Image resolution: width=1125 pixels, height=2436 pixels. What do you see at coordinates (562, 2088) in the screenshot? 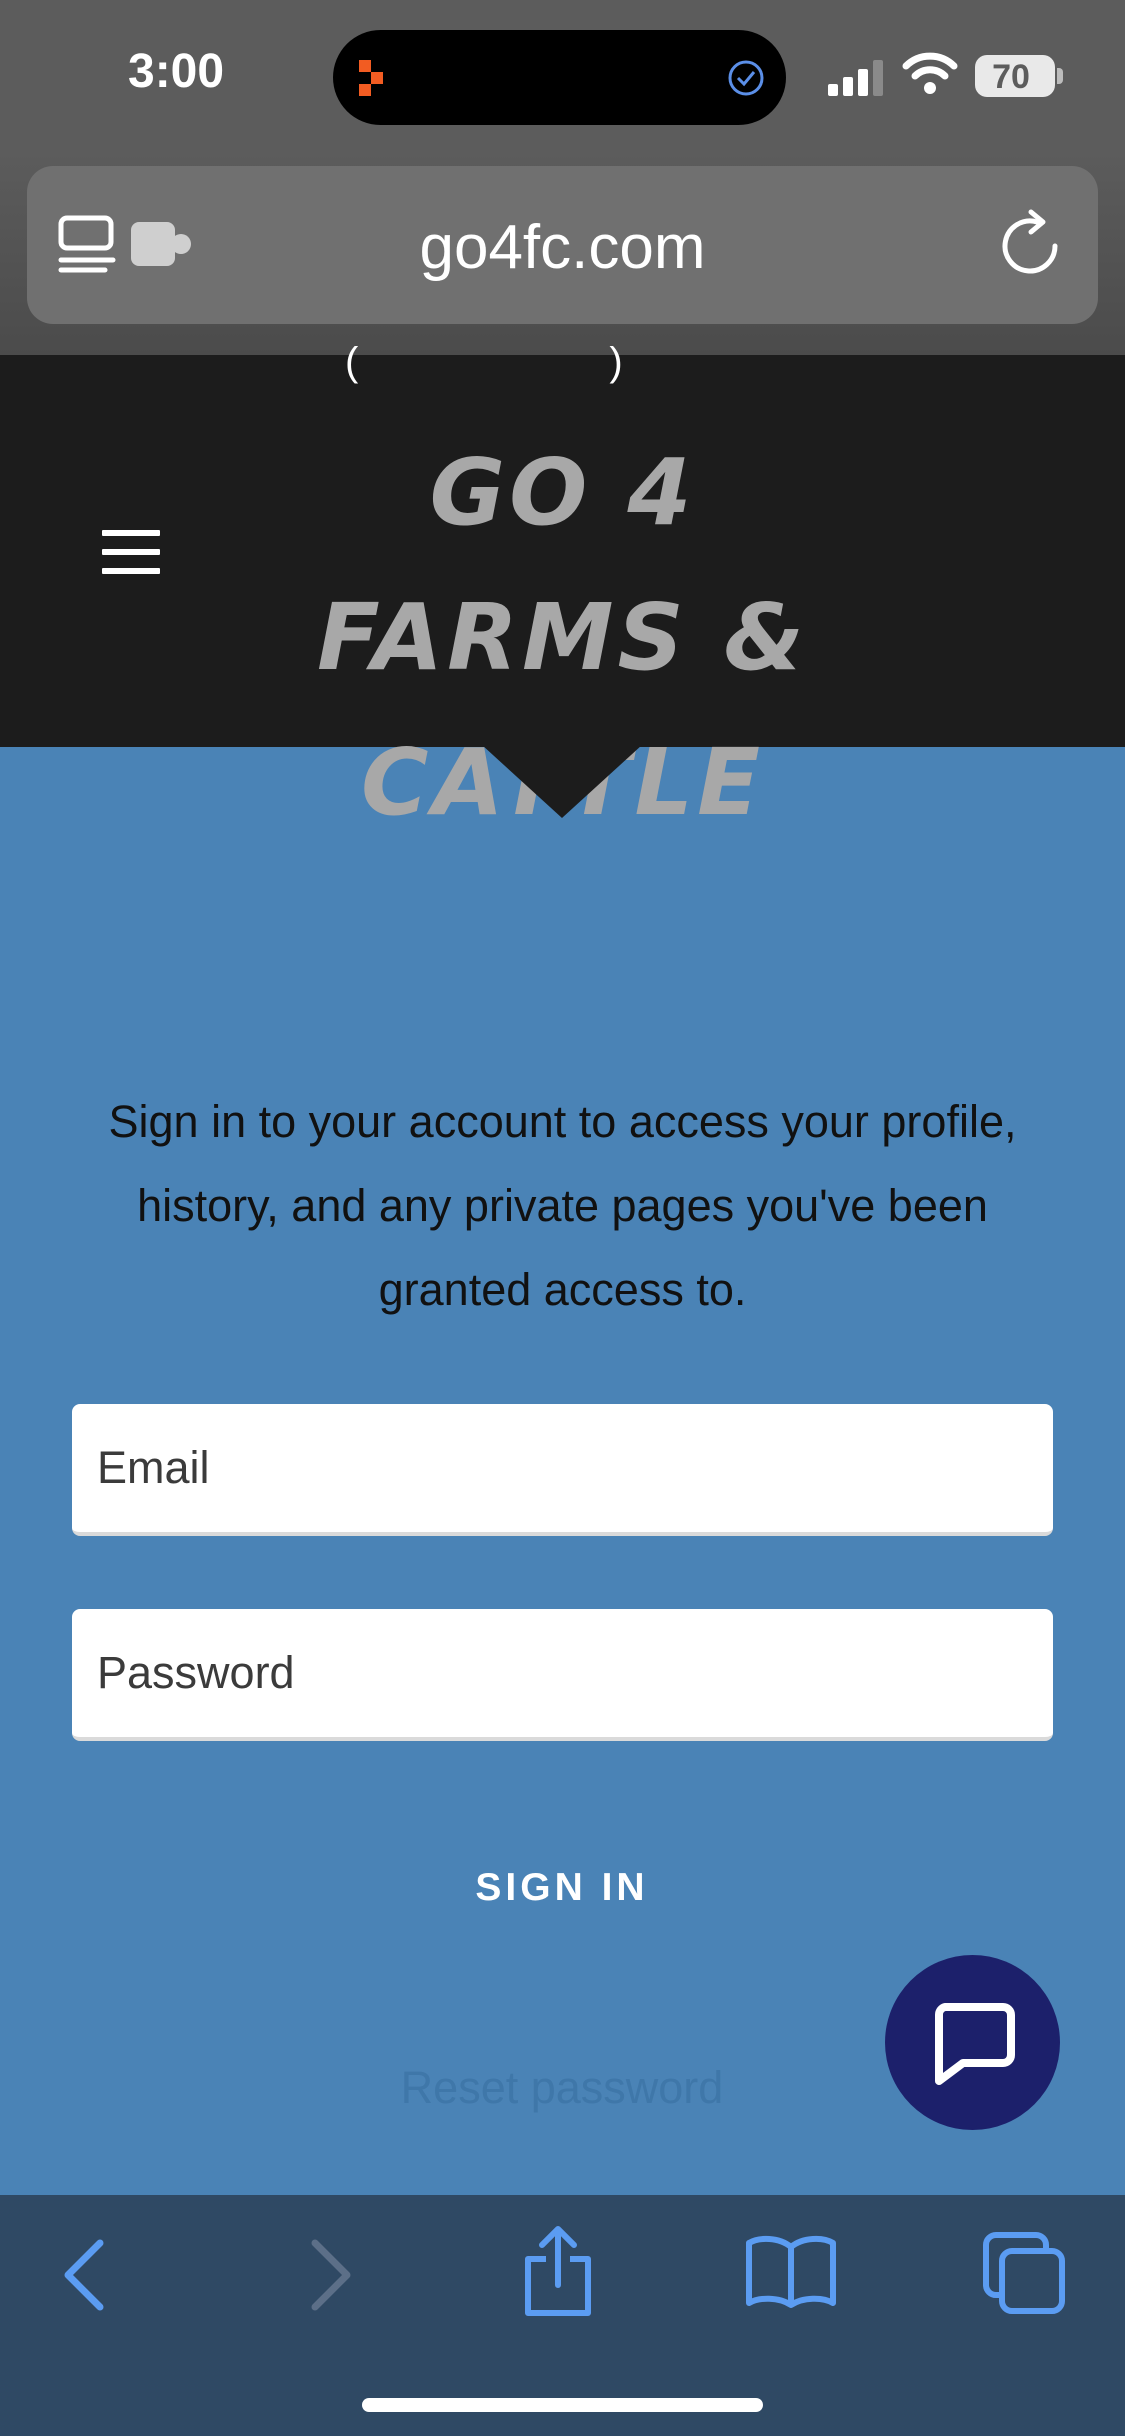
I see `reset-password-link: Reset password` at bounding box center [562, 2088].